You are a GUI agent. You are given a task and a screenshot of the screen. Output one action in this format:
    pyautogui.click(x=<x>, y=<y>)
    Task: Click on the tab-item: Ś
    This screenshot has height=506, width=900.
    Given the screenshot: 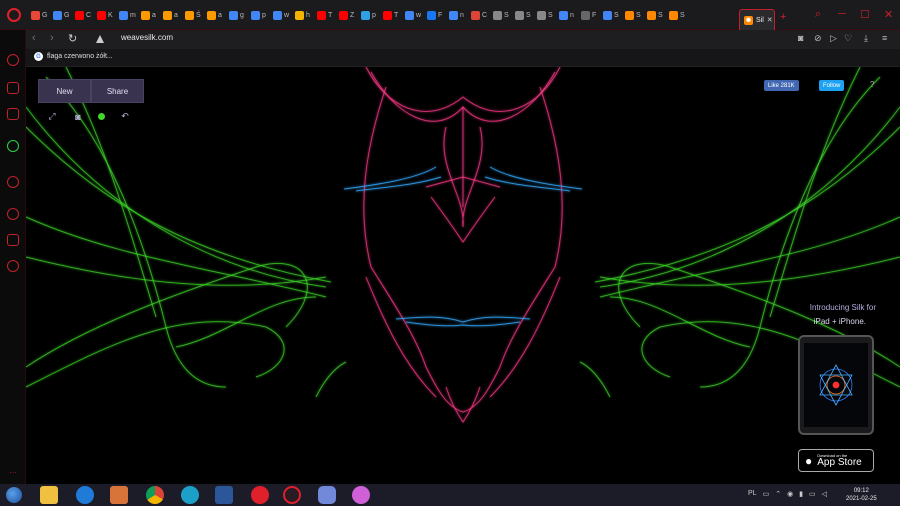 What is the action you would take?
    pyautogui.click(x=193, y=15)
    